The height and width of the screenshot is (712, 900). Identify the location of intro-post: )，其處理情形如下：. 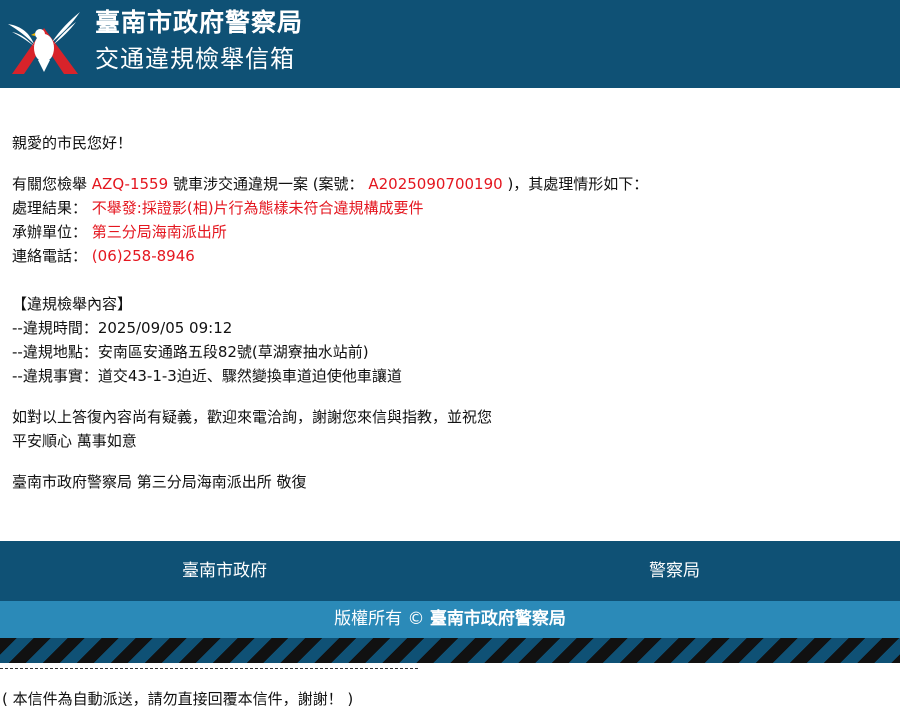
(578, 184).